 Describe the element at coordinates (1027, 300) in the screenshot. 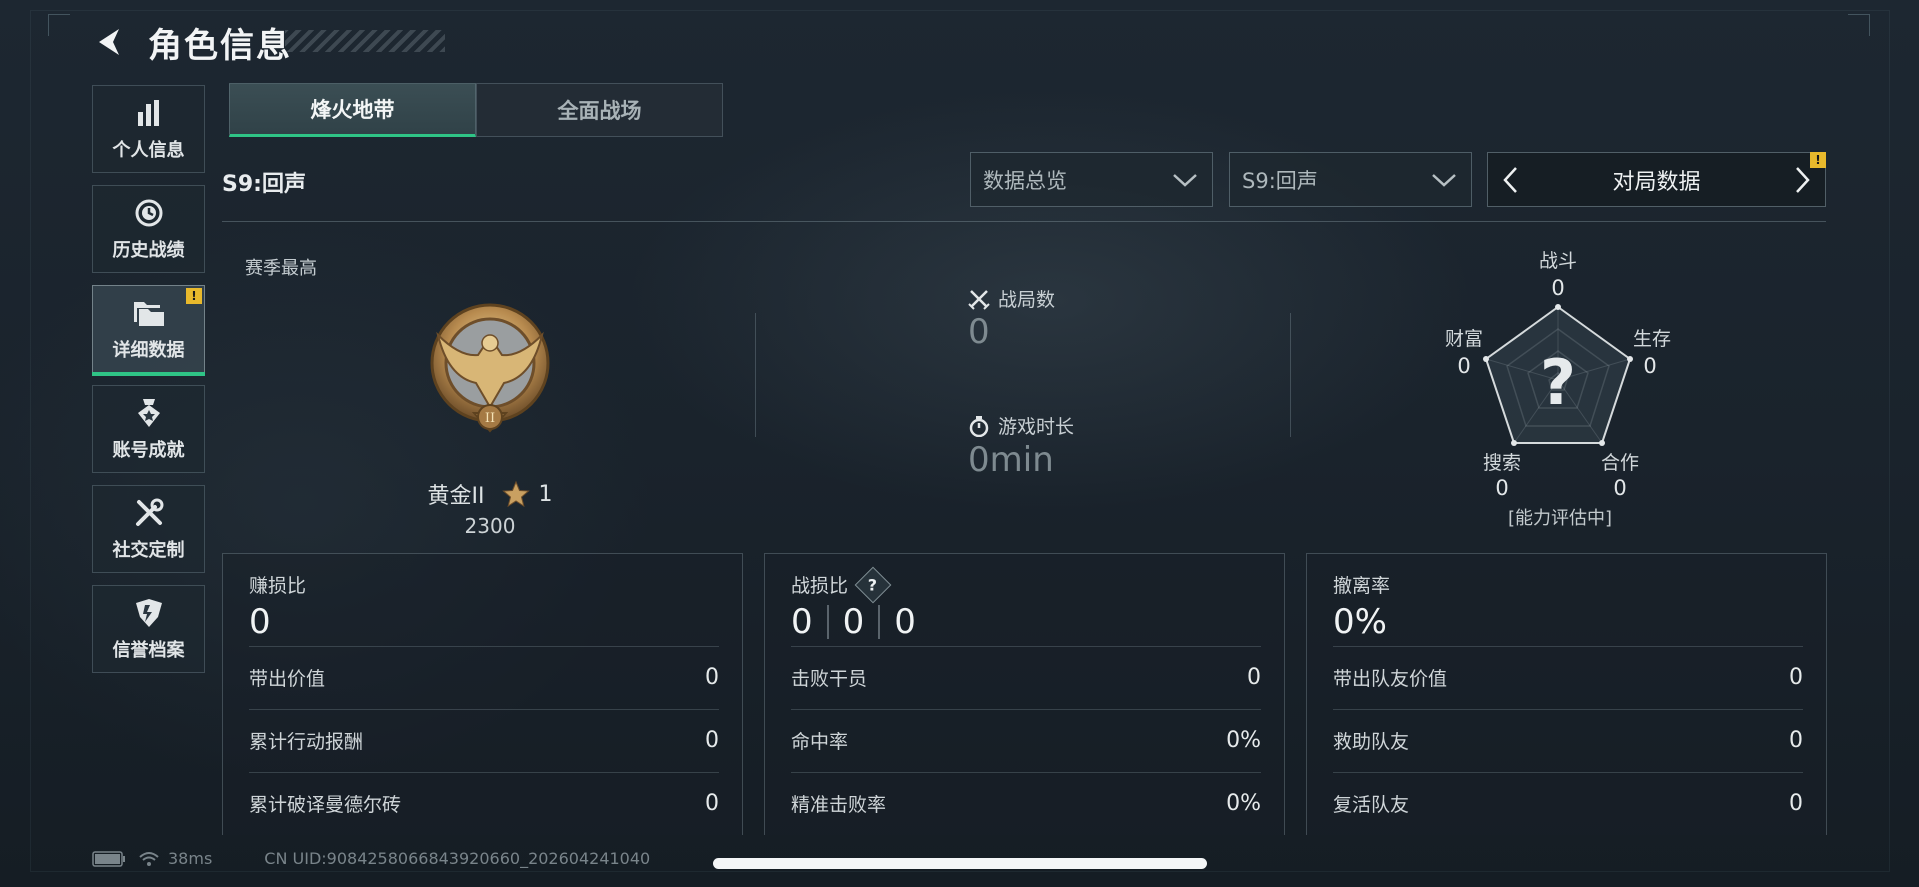

I see `matches-label-text: 战局数` at that location.